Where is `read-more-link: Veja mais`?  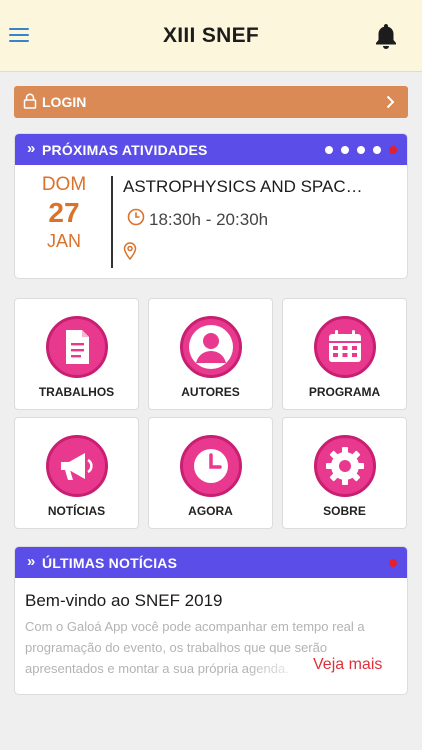
read-more-link: Veja mais is located at coordinates (347, 665).